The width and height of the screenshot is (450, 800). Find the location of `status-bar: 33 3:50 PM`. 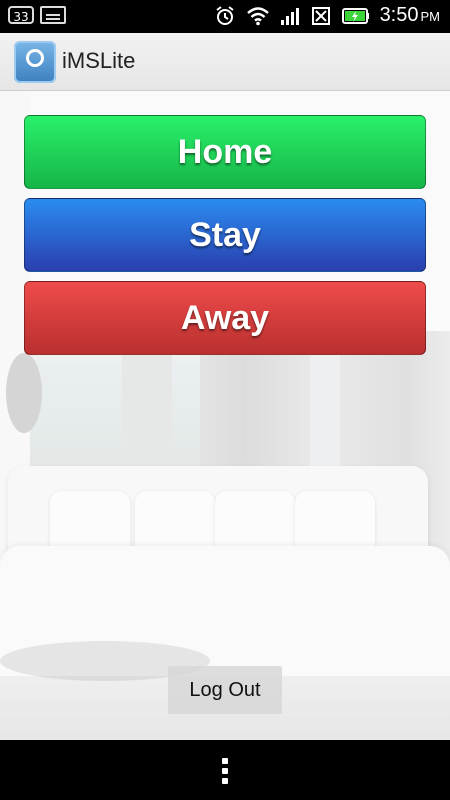

status-bar: 33 3:50 PM is located at coordinates (225, 16).